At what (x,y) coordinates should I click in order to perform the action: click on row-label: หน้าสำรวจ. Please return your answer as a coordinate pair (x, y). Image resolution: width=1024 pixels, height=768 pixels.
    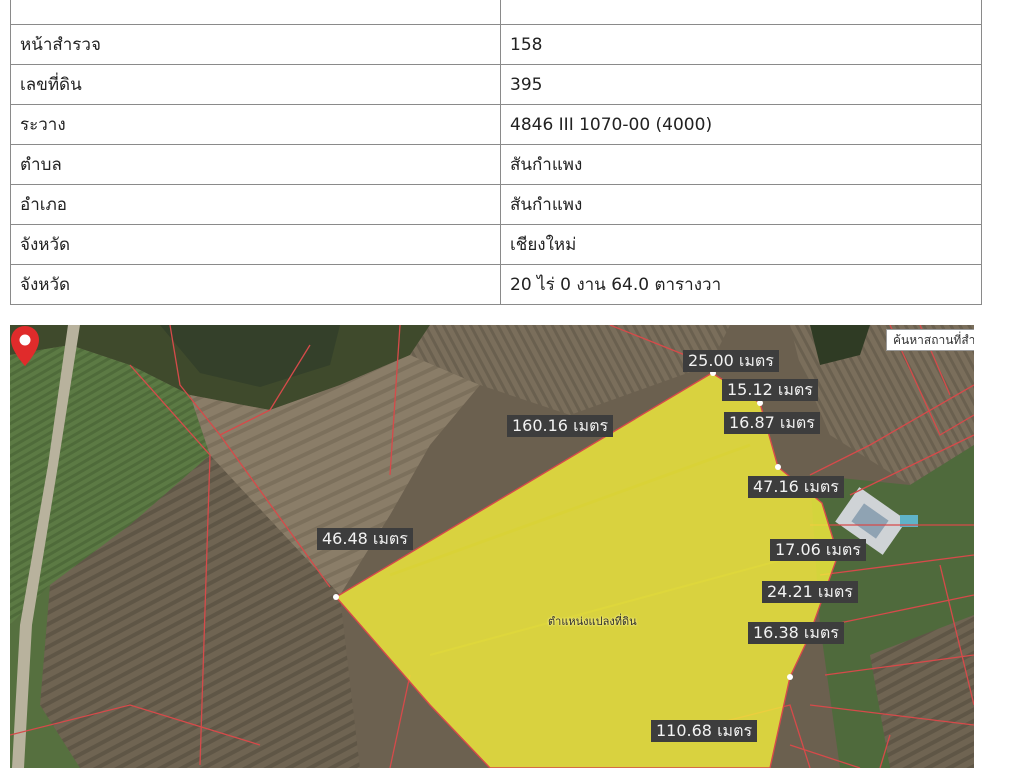
    Looking at the image, I should click on (255, 44).